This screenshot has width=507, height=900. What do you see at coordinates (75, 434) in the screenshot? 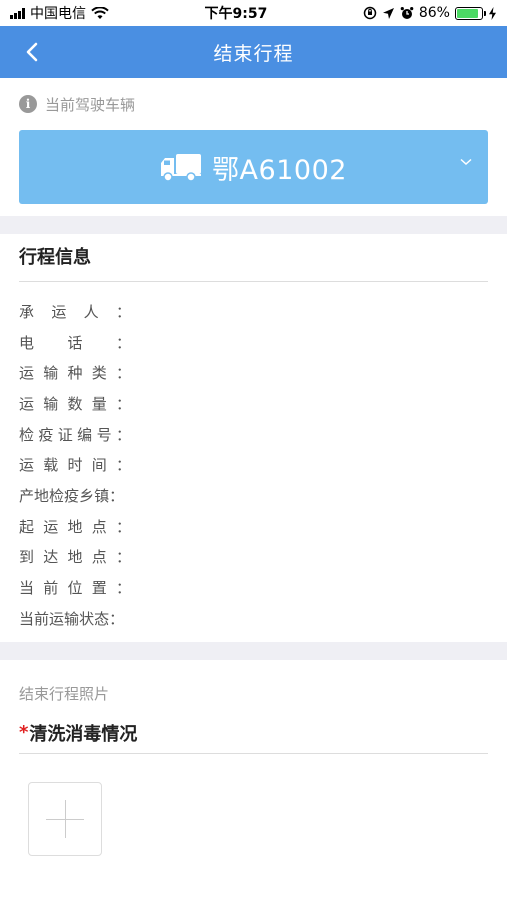
I see `info-label: 检疫证编号：` at bounding box center [75, 434].